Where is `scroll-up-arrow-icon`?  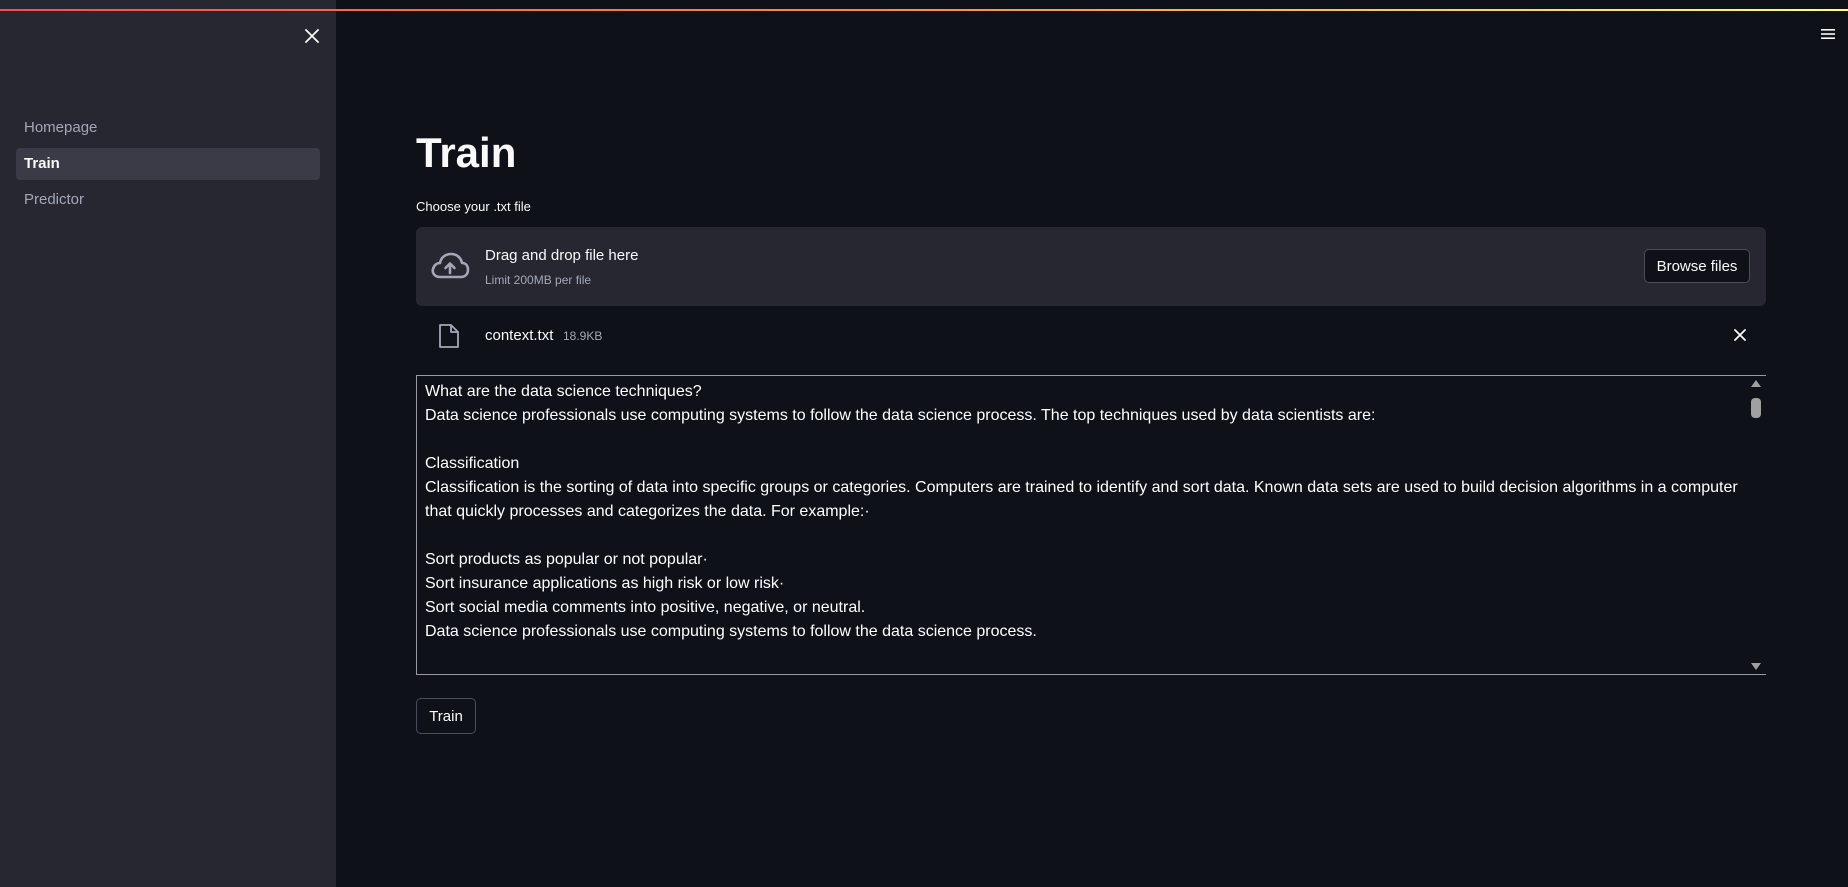
scroll-up-arrow-icon is located at coordinates (1756, 383).